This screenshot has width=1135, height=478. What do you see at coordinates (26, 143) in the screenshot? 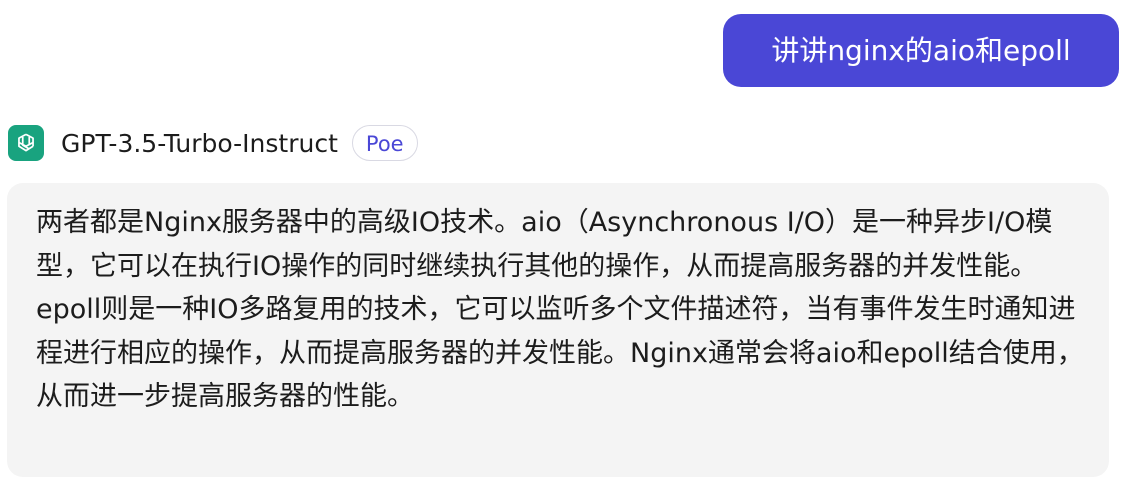
I see `openai-logo-icon` at bounding box center [26, 143].